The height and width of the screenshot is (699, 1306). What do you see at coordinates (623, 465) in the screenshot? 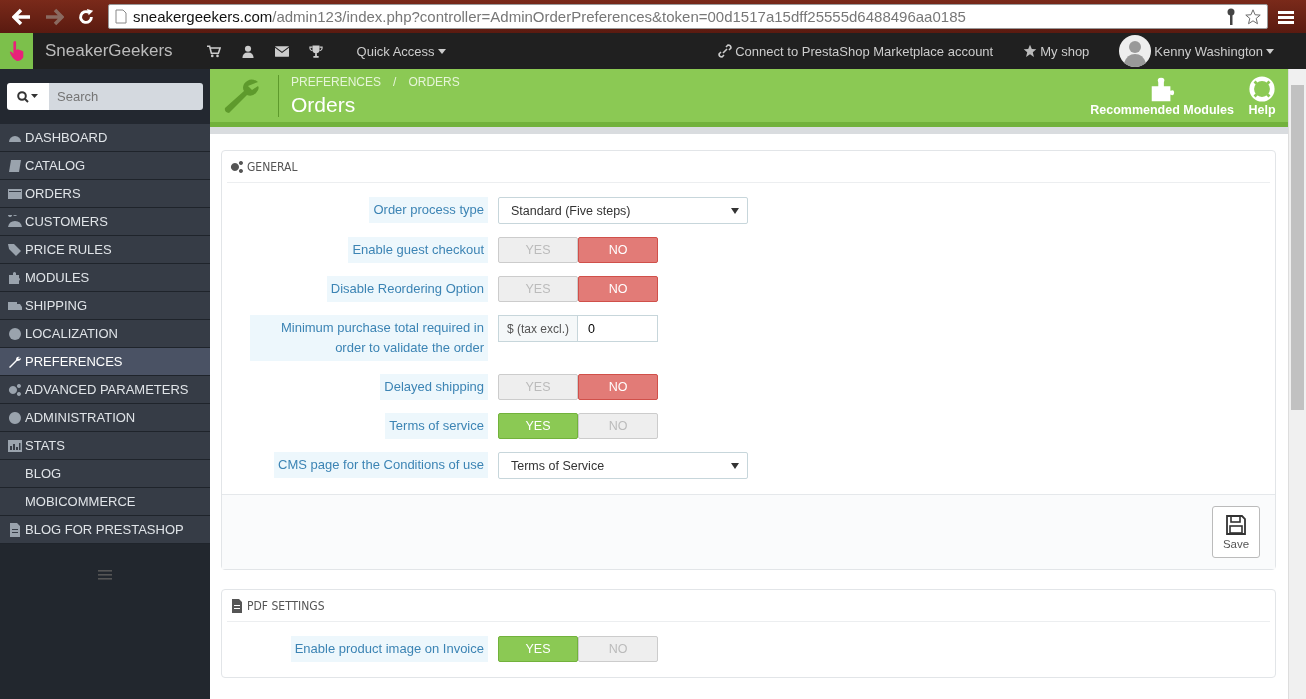
I see `dropdown: Terms of Service` at bounding box center [623, 465].